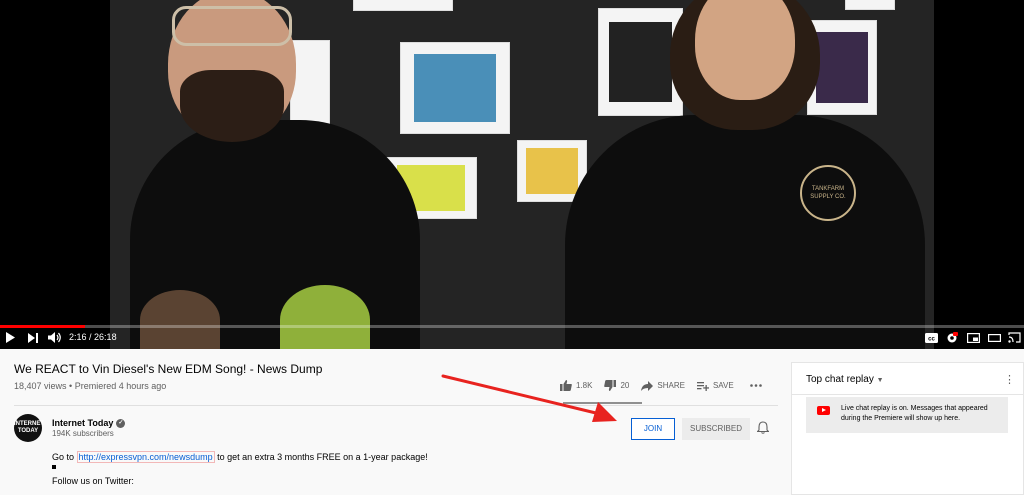  I want to click on shirt-logo: TANKFARM SUPPLY CO., so click(828, 193).